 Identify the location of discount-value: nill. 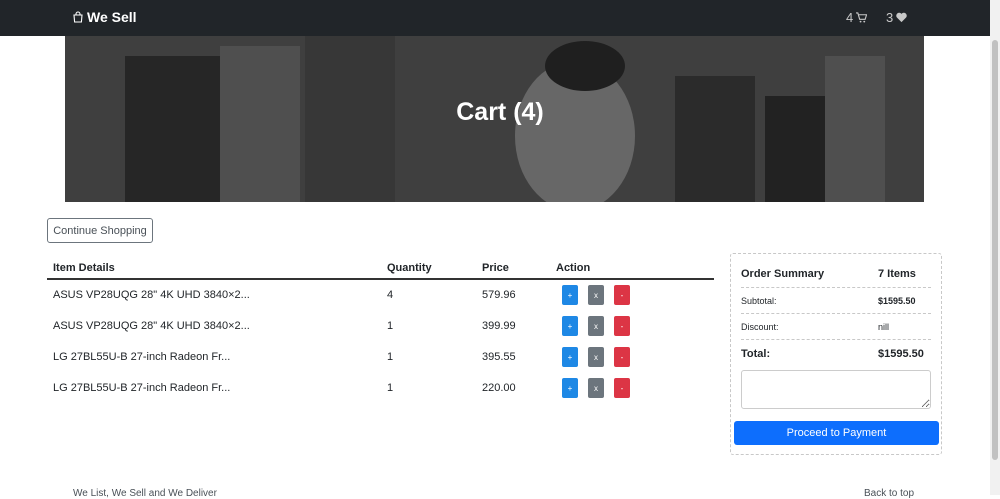
(884, 327).